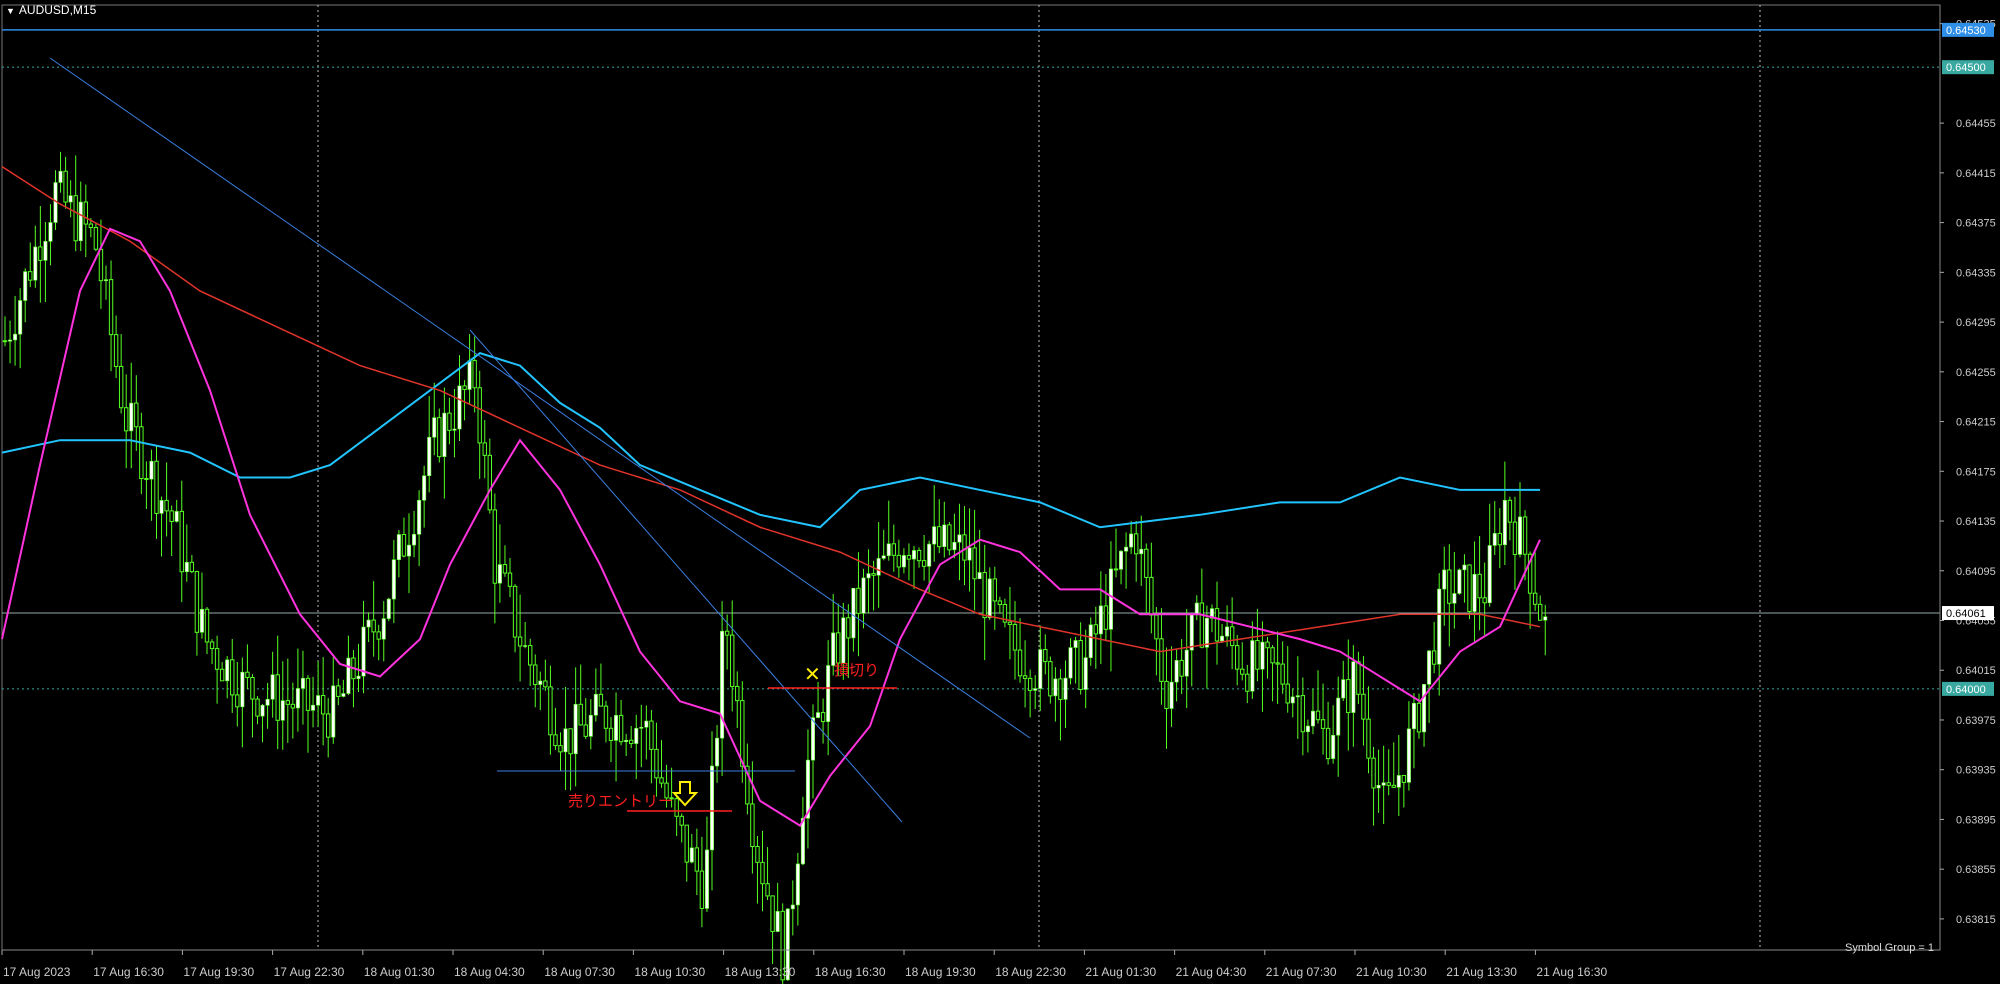  What do you see at coordinates (1976, 472) in the screenshot?
I see `price-tick-label: 0.64175` at bounding box center [1976, 472].